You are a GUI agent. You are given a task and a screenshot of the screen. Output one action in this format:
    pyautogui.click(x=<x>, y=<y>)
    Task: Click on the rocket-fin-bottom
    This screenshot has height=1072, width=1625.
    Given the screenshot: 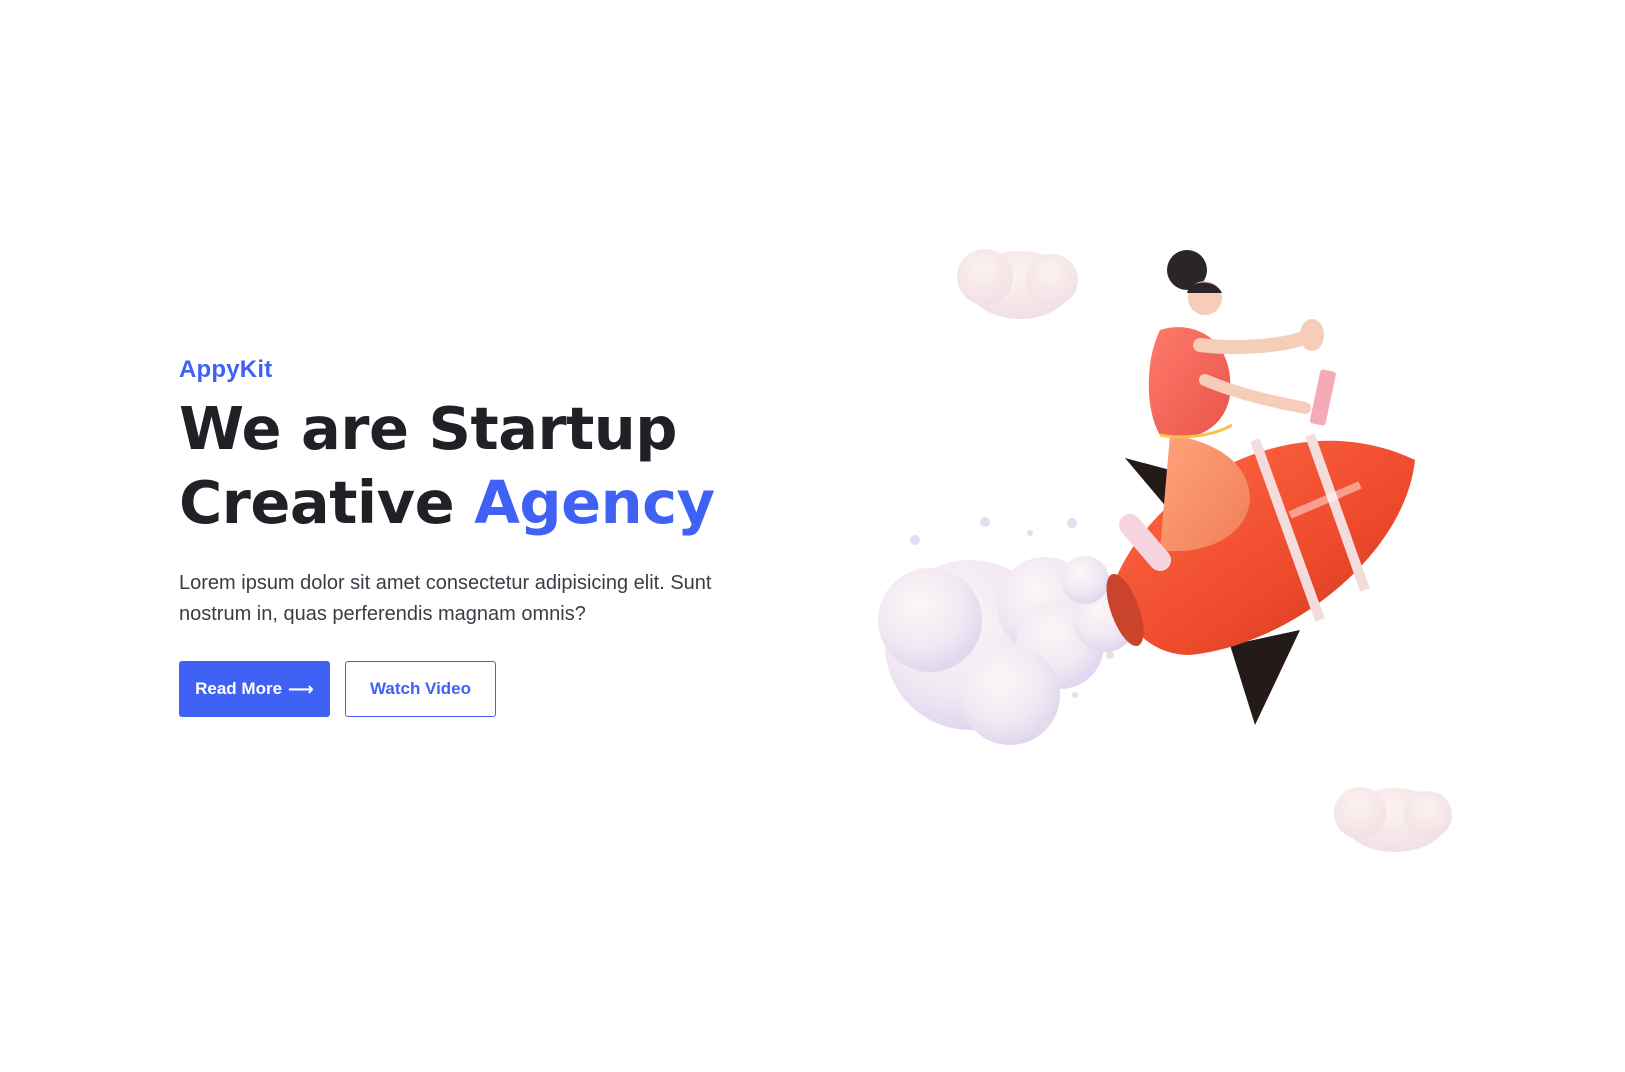 What is the action you would take?
    pyautogui.click(x=1265, y=677)
    